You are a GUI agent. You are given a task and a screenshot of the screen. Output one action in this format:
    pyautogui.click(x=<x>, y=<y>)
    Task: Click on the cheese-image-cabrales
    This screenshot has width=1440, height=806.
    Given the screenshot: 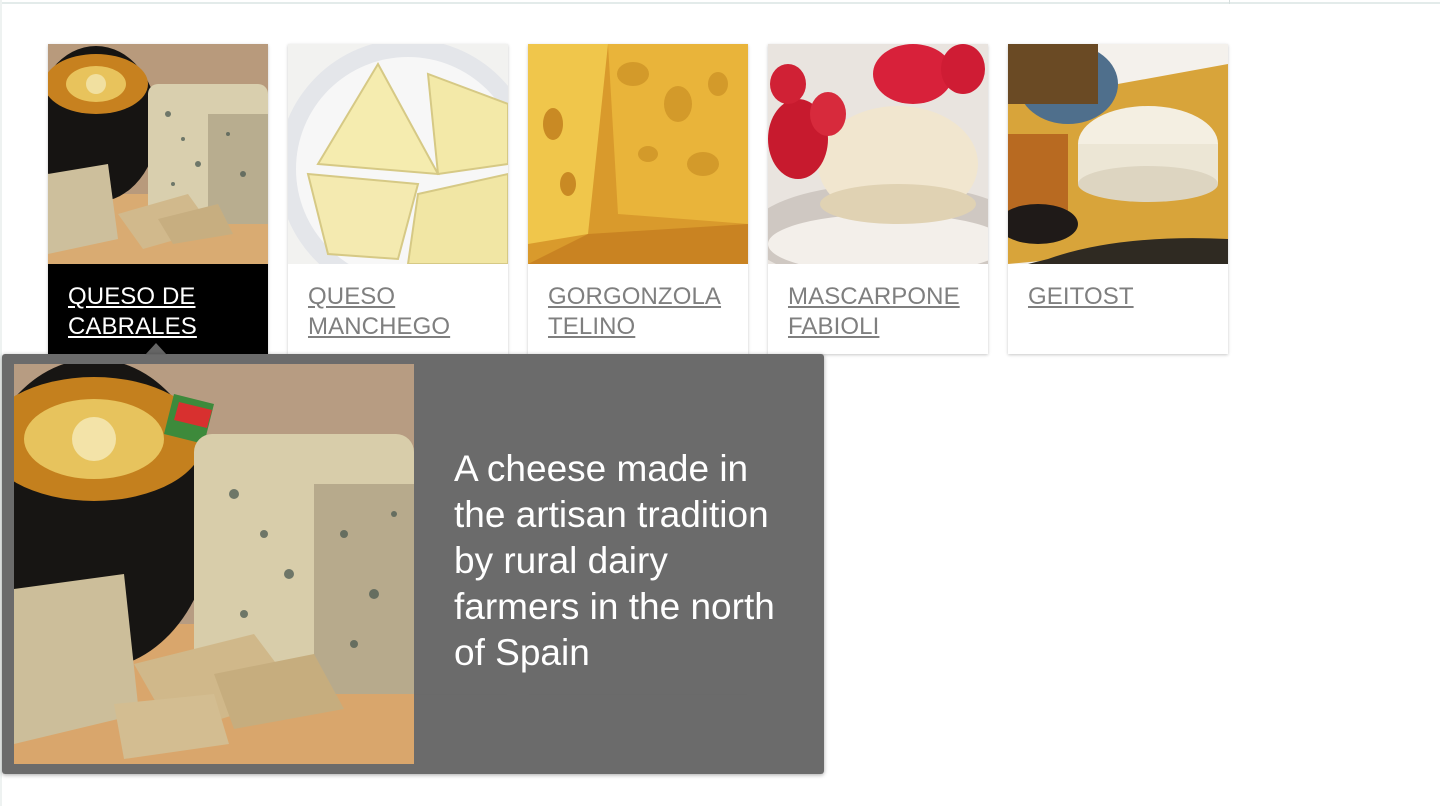 What is the action you would take?
    pyautogui.click(x=158, y=154)
    